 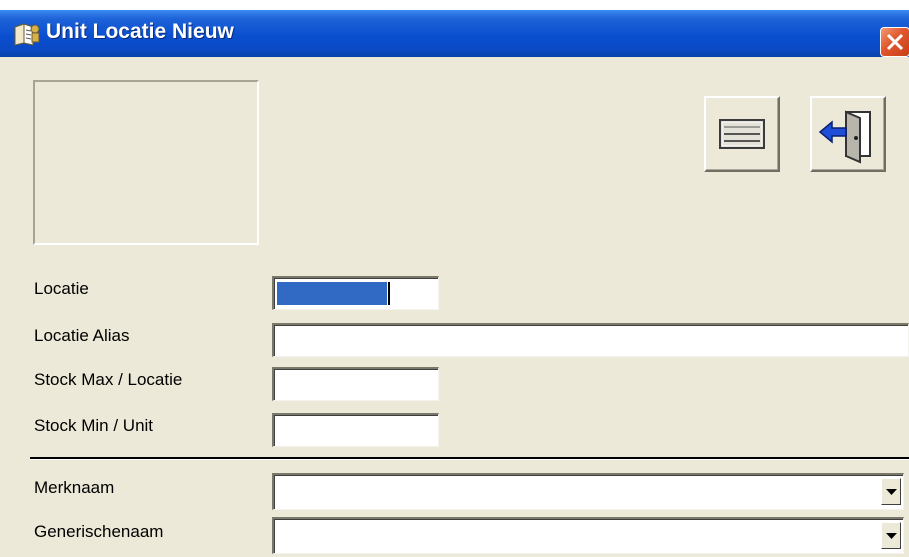 What do you see at coordinates (389, 293) in the screenshot?
I see `text-caret` at bounding box center [389, 293].